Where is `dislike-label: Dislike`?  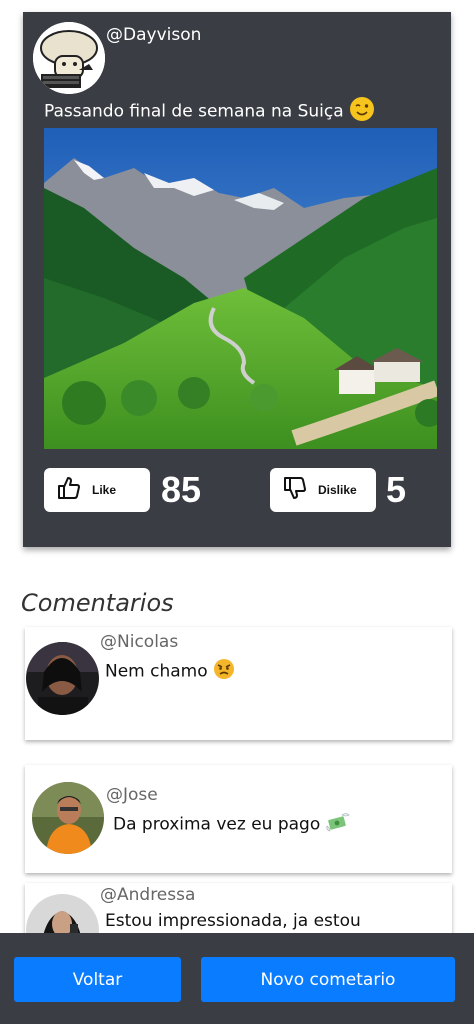
dislike-label: Dislike is located at coordinates (337, 490).